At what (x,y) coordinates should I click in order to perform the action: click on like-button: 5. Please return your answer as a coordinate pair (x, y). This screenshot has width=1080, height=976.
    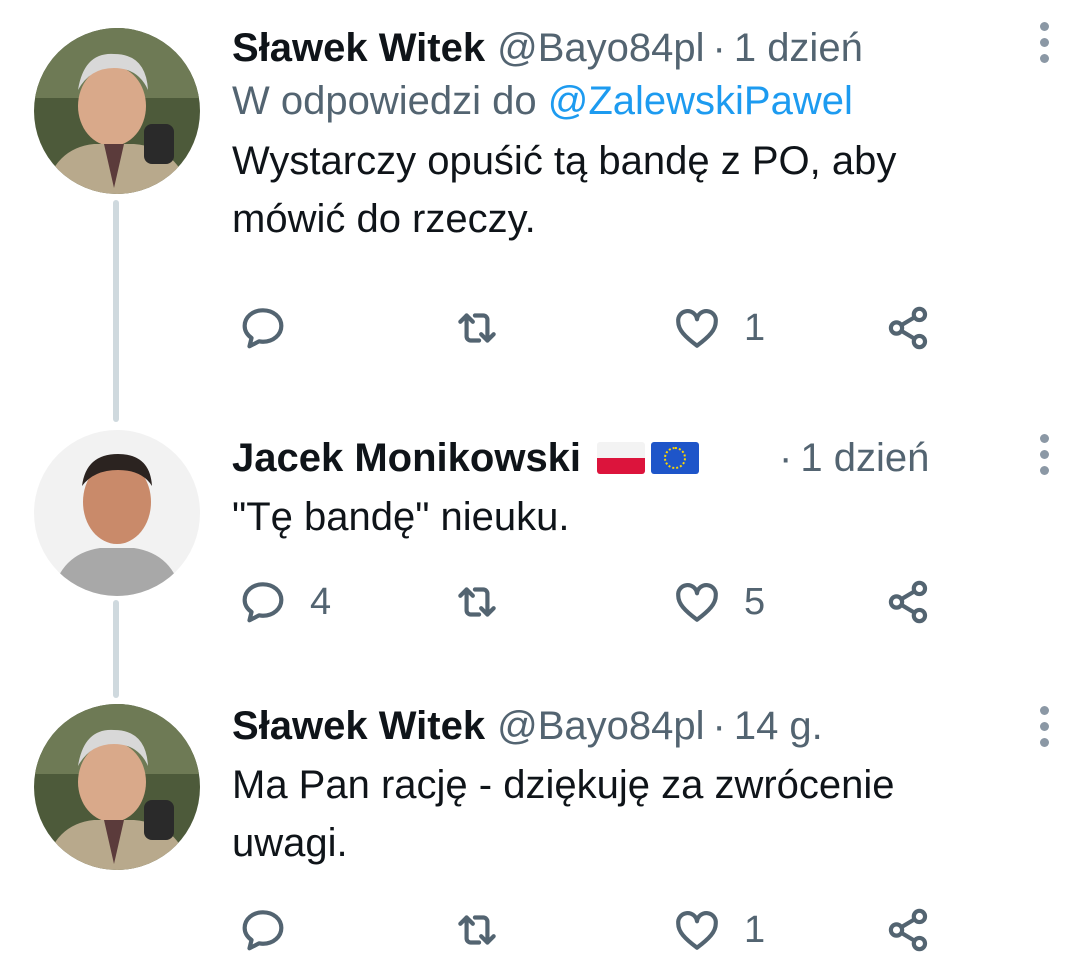
    Looking at the image, I should click on (718, 602).